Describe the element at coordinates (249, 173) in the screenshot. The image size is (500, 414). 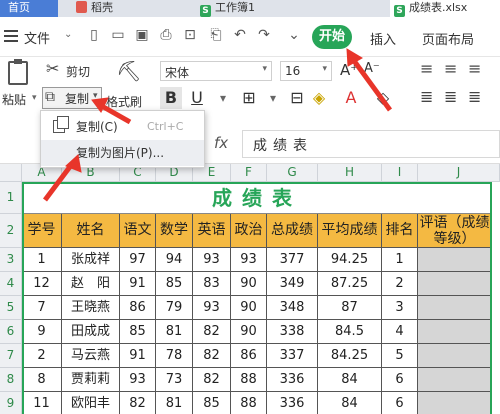
I see `column-header: F` at that location.